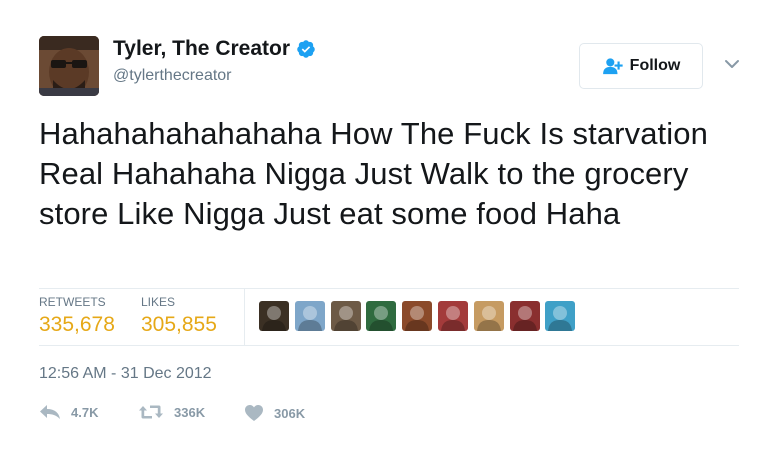 The width and height of the screenshot is (779, 460). I want to click on reply-count: 4.7K, so click(85, 412).